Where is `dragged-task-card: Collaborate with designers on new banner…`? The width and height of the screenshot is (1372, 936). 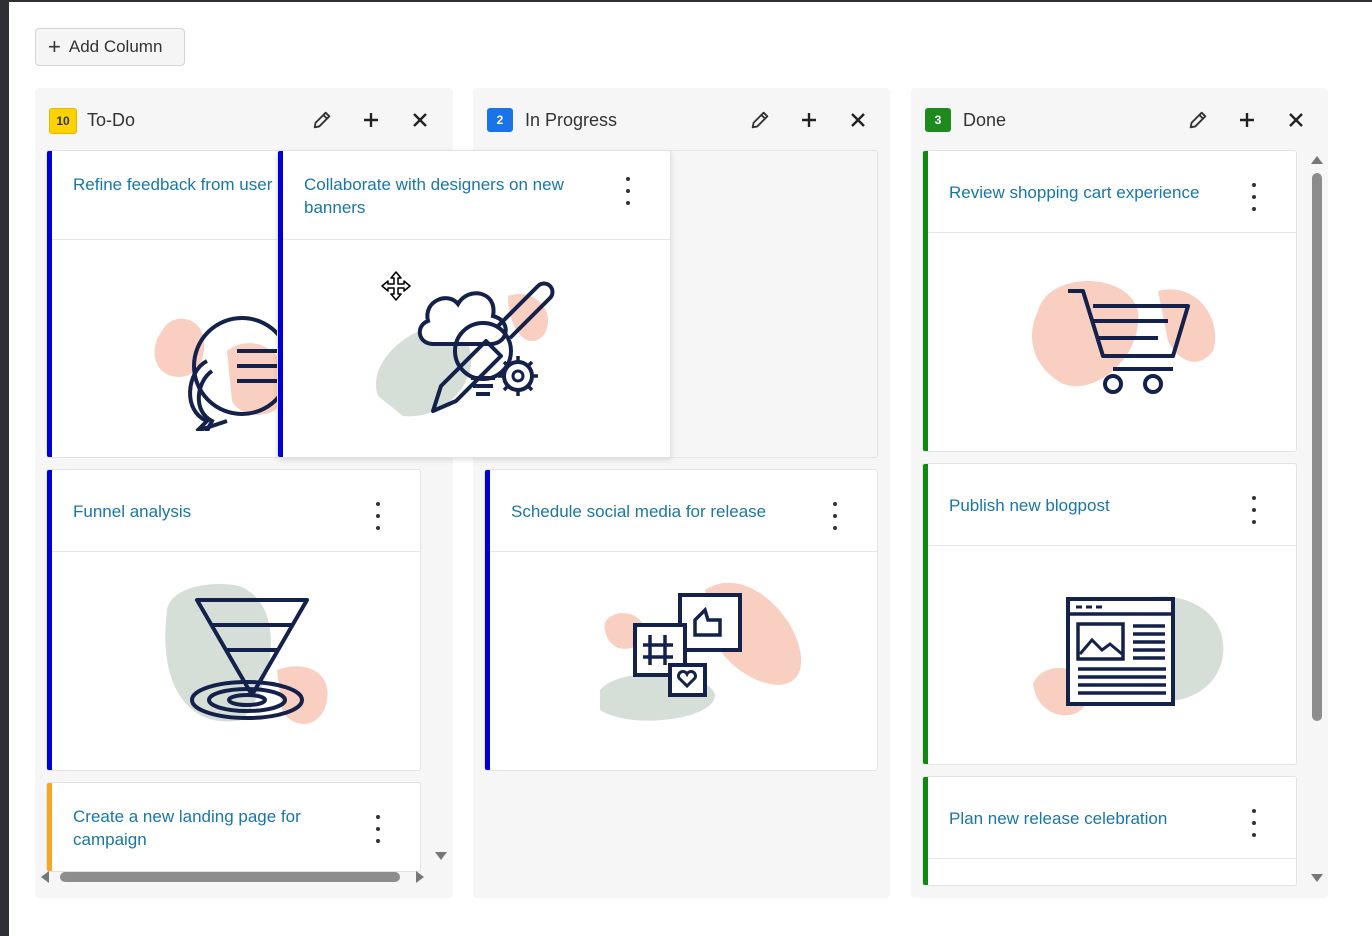
dragged-task-card: Collaborate with designers on new banner… is located at coordinates (474, 304).